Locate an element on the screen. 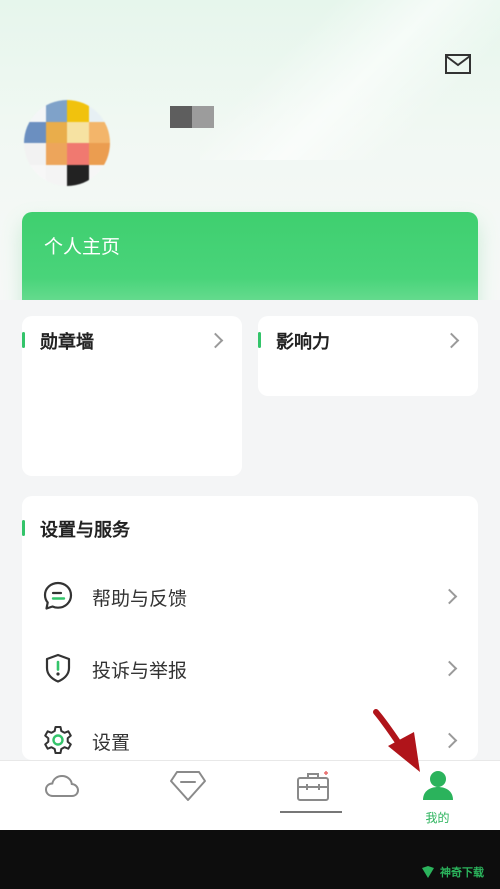 This screenshot has height=889, width=500. watermark: 神奇下载 is located at coordinates (452, 872).